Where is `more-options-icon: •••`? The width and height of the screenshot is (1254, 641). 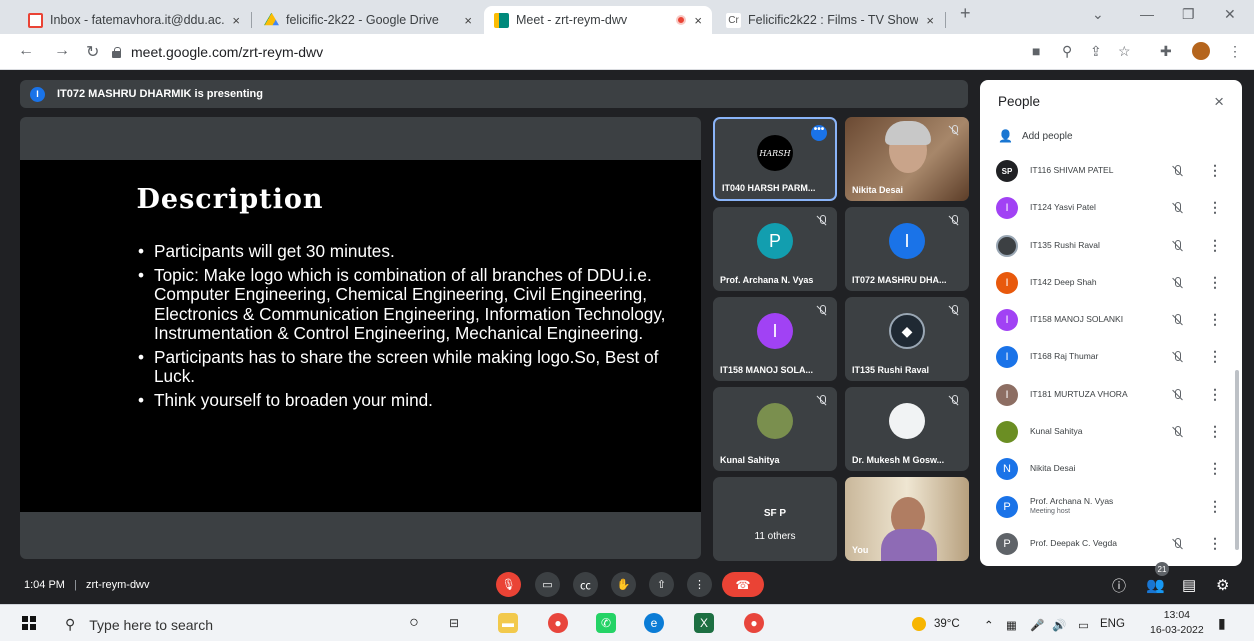 more-options-icon: ••• is located at coordinates (819, 133).